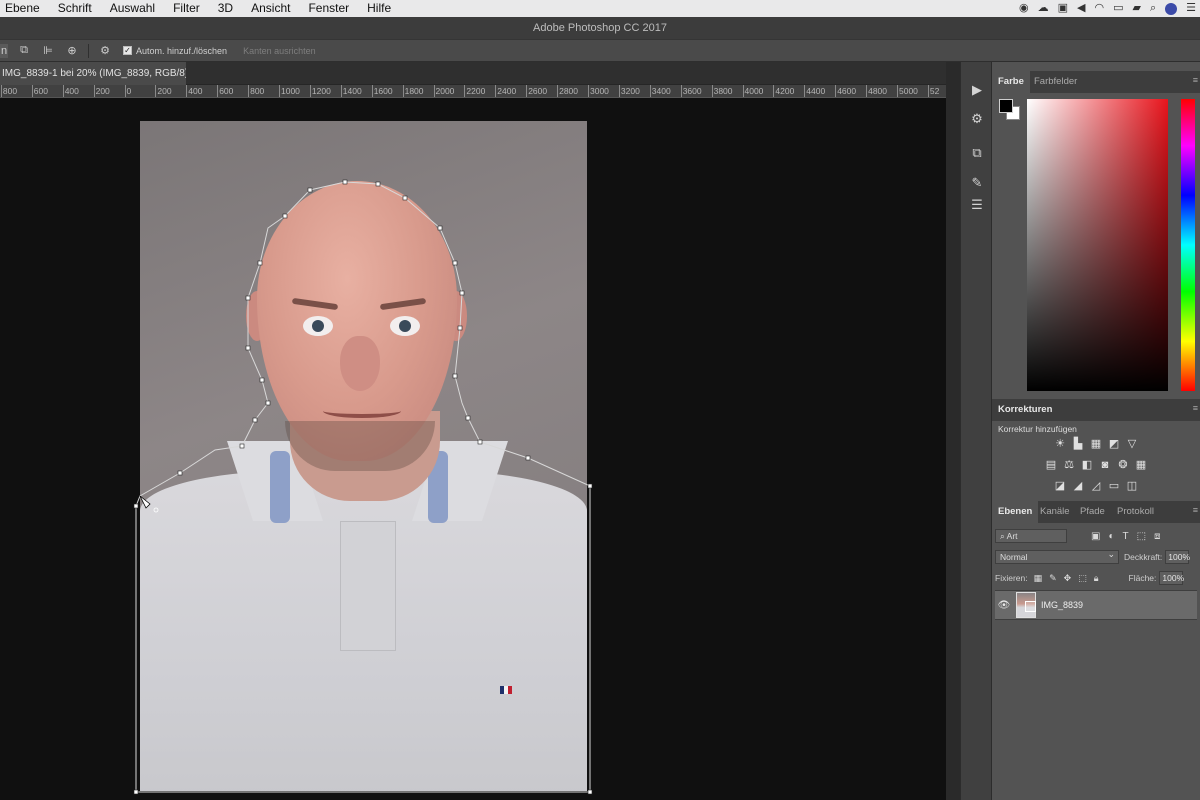 The height and width of the screenshot is (800, 1200). I want to click on record-icon: ◉, so click(1024, 8).